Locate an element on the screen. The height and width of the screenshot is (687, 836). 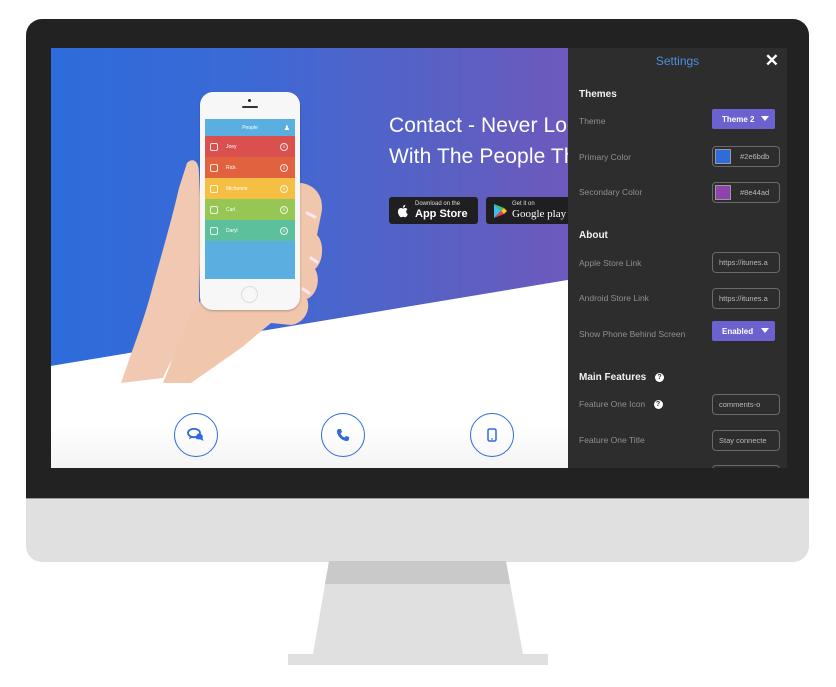
person-name: Carl is located at coordinates (231, 209).